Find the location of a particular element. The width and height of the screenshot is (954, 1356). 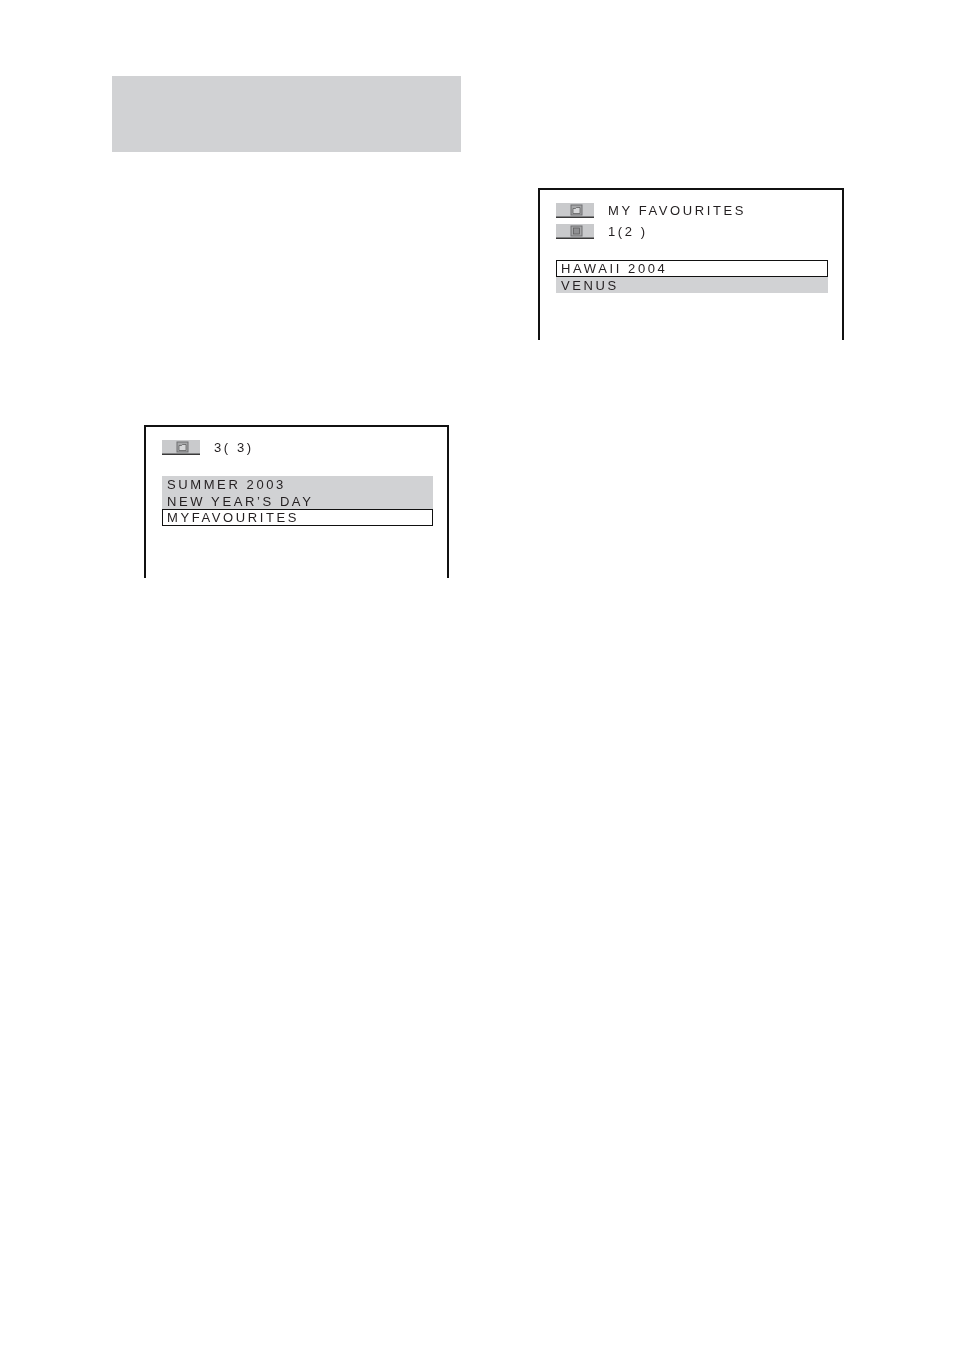

header-label: MY FAVOURITES is located at coordinates (677, 210).